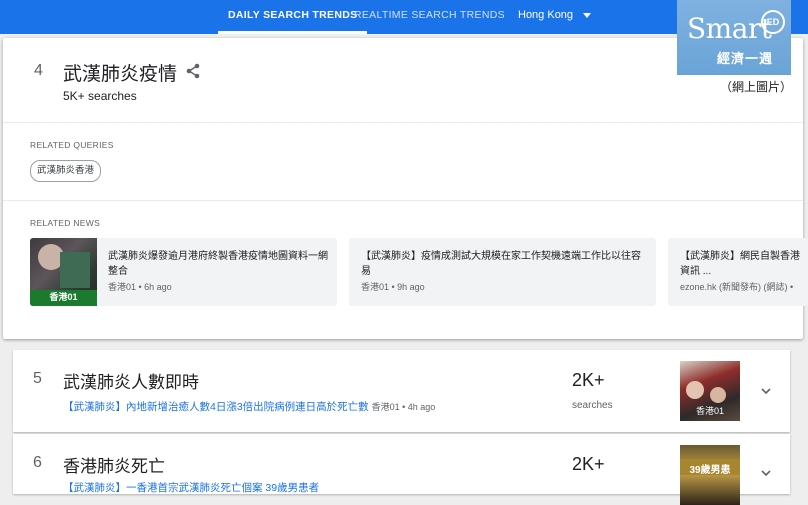 This screenshot has width=808, height=505. Describe the element at coordinates (131, 380) in the screenshot. I see `trend-title: 武漢肺炎人數即時` at that location.